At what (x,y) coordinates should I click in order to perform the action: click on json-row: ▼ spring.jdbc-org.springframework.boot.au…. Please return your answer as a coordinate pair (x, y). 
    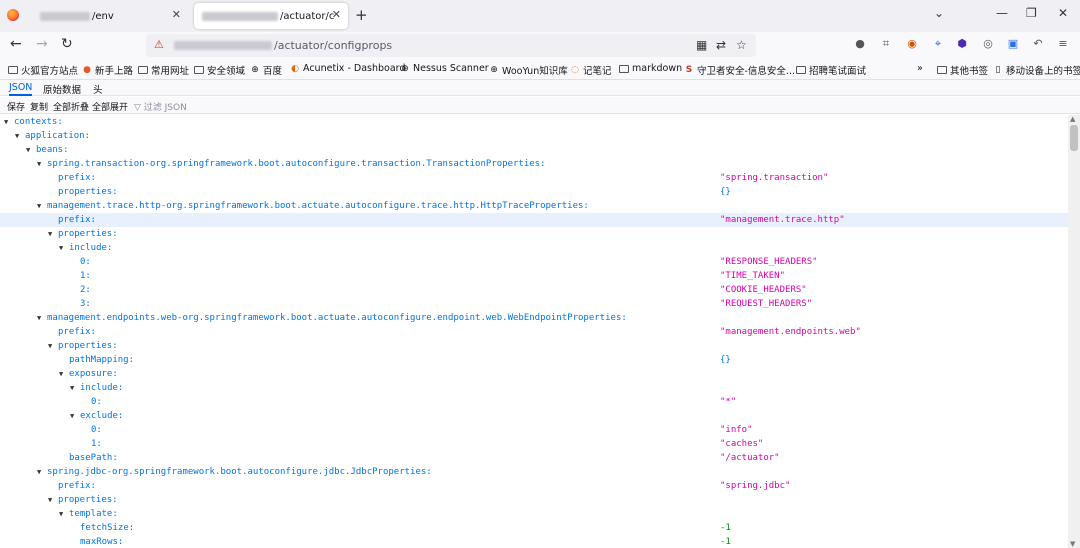
    Looking at the image, I should click on (534, 472).